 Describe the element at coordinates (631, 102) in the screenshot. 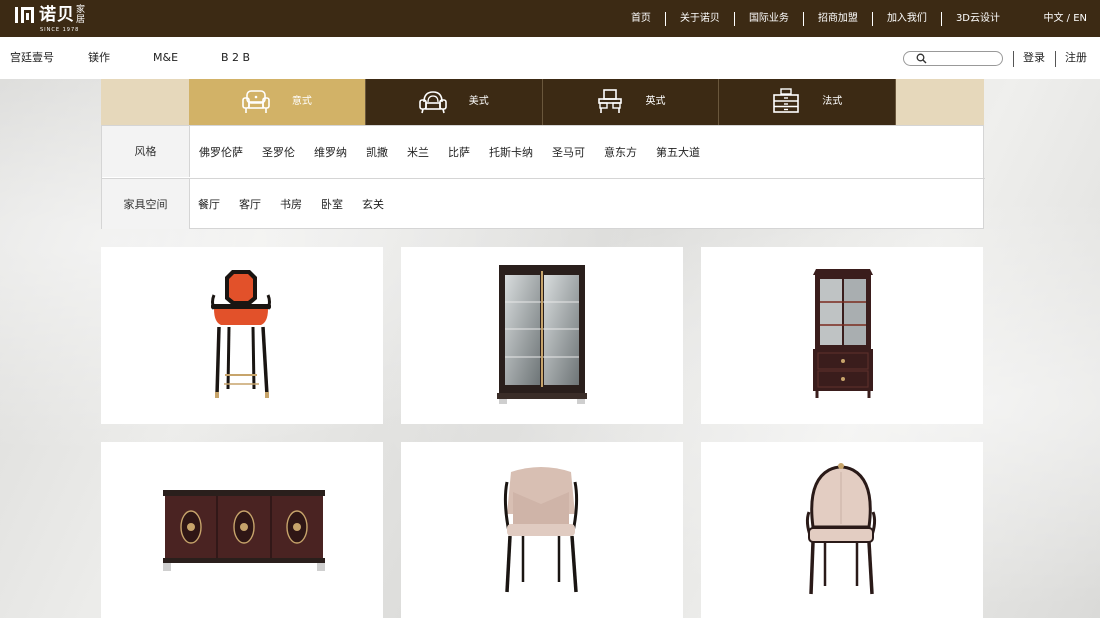

I see `tab-british: 英式` at that location.